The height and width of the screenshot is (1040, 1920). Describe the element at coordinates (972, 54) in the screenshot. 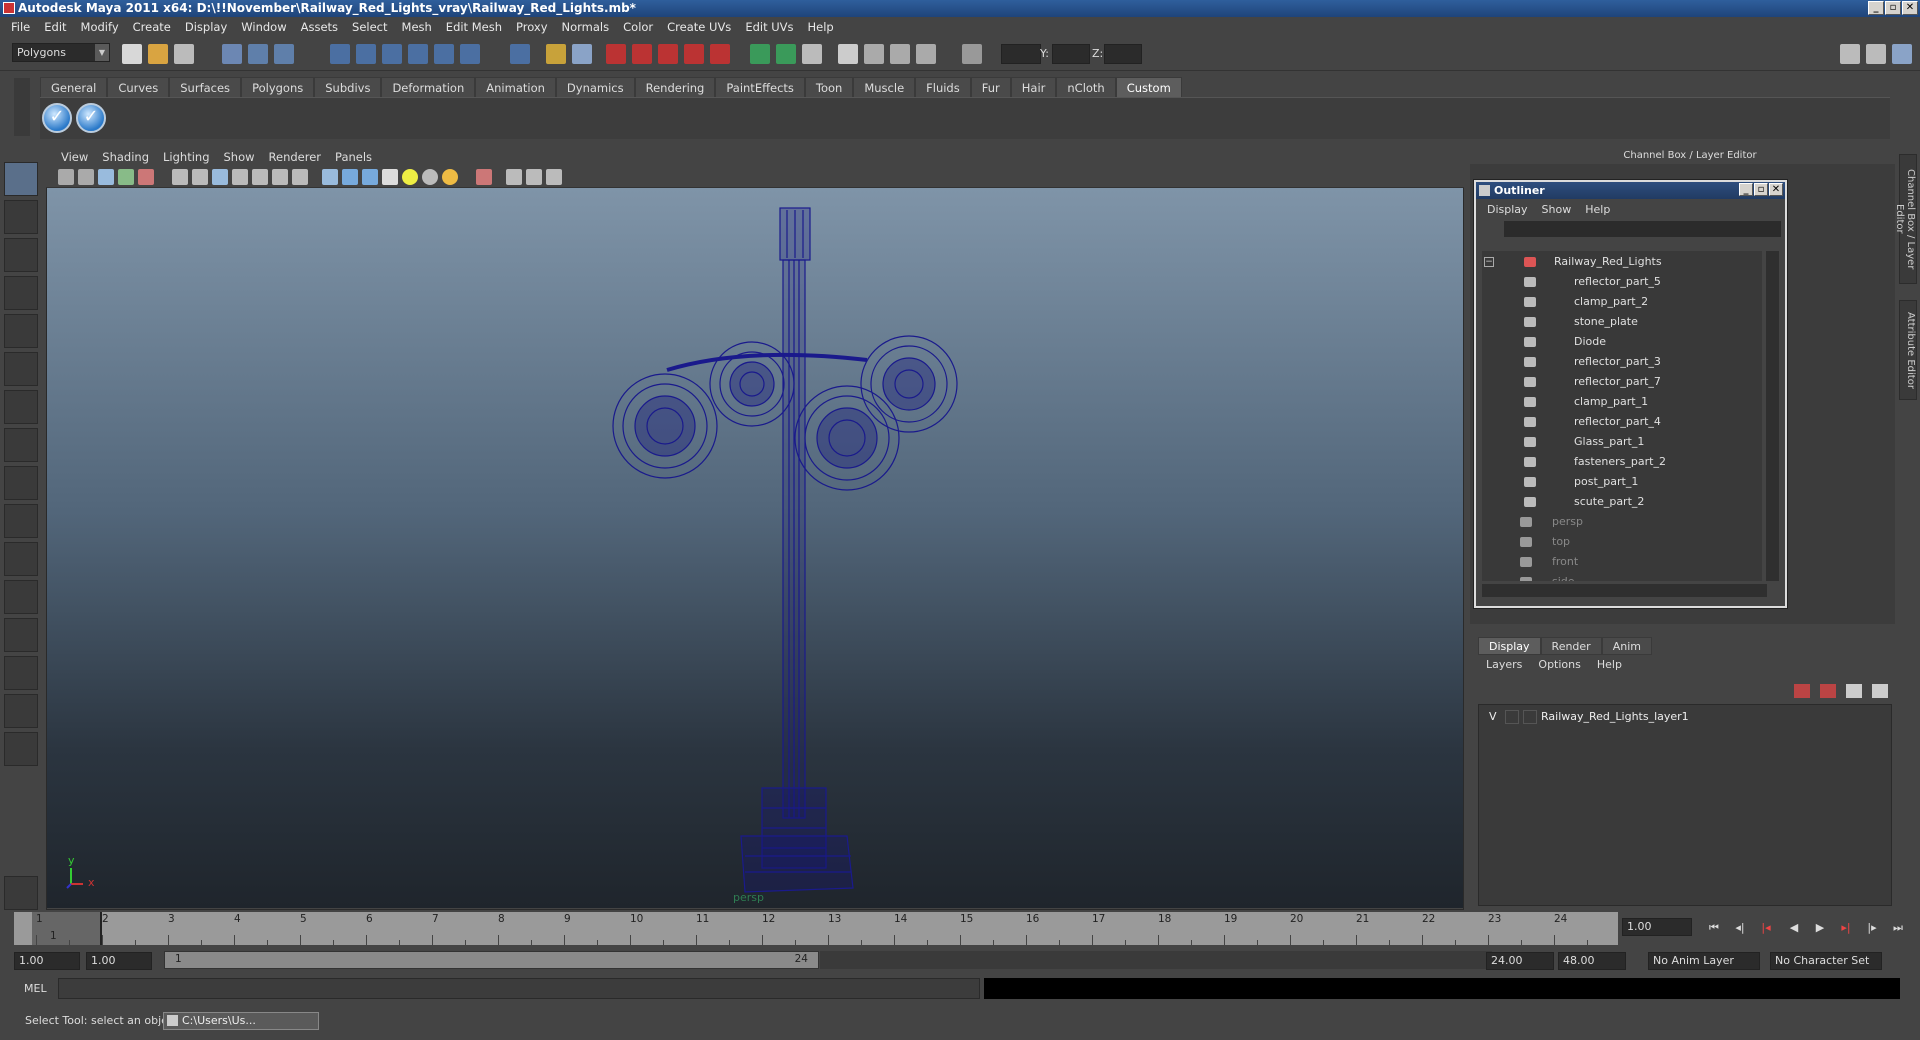

I see `transform-mode-icon` at that location.